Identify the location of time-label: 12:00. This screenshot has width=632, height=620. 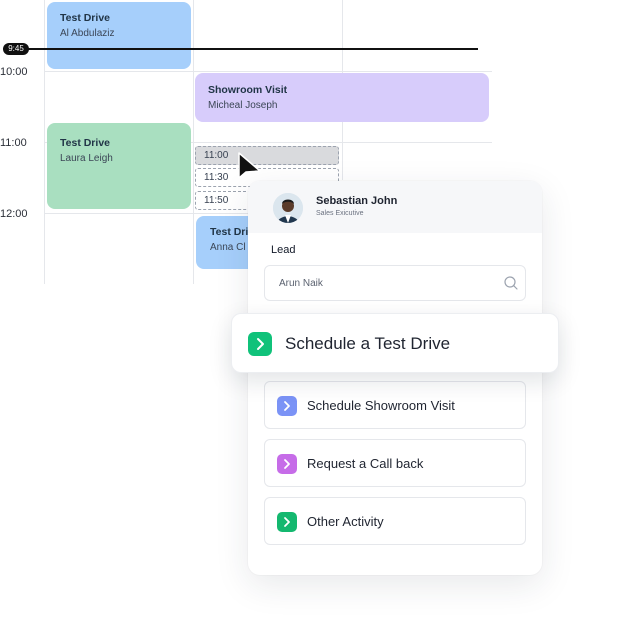
(14, 214).